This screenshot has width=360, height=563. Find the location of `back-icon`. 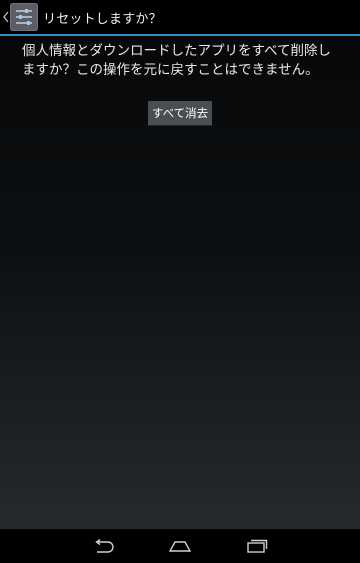

back-icon is located at coordinates (103, 546).